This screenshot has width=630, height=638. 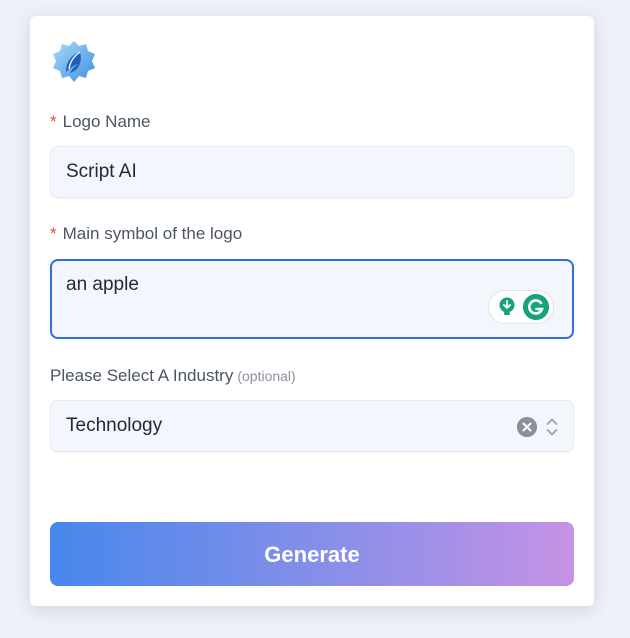 What do you see at coordinates (102, 284) in the screenshot?
I see `main-symbol-value: an apple` at bounding box center [102, 284].